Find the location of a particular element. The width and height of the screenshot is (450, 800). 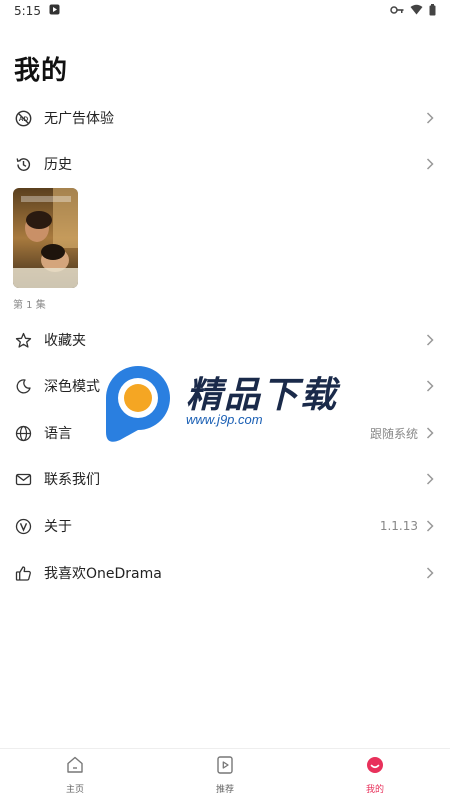

menu-item-label: 无广告体验 is located at coordinates (79, 119).